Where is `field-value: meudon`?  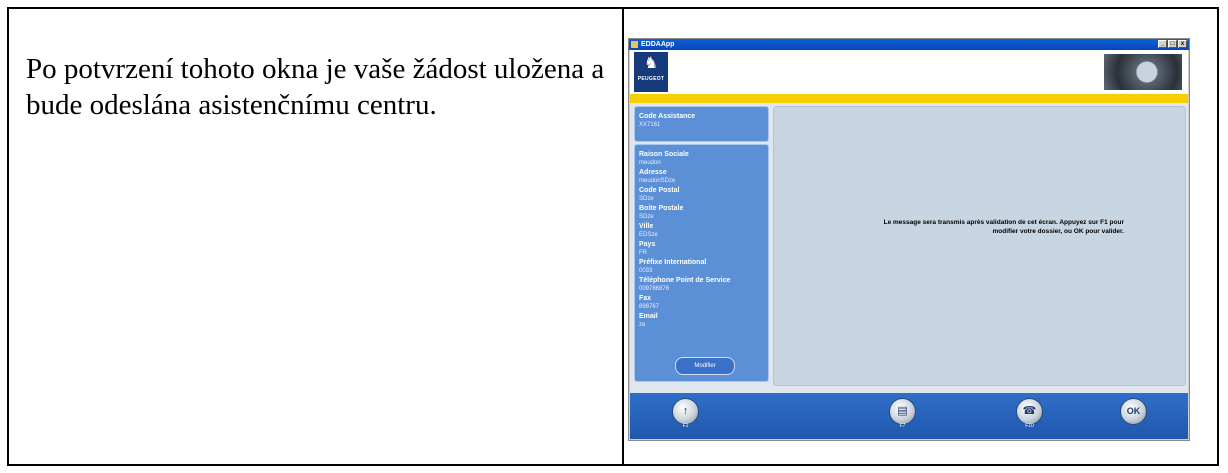
field-value: meudon is located at coordinates (650, 163).